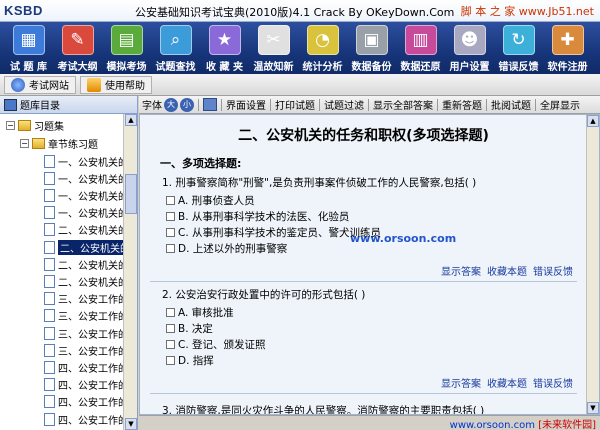  I want to click on font-larger-button: 大, so click(171, 104).